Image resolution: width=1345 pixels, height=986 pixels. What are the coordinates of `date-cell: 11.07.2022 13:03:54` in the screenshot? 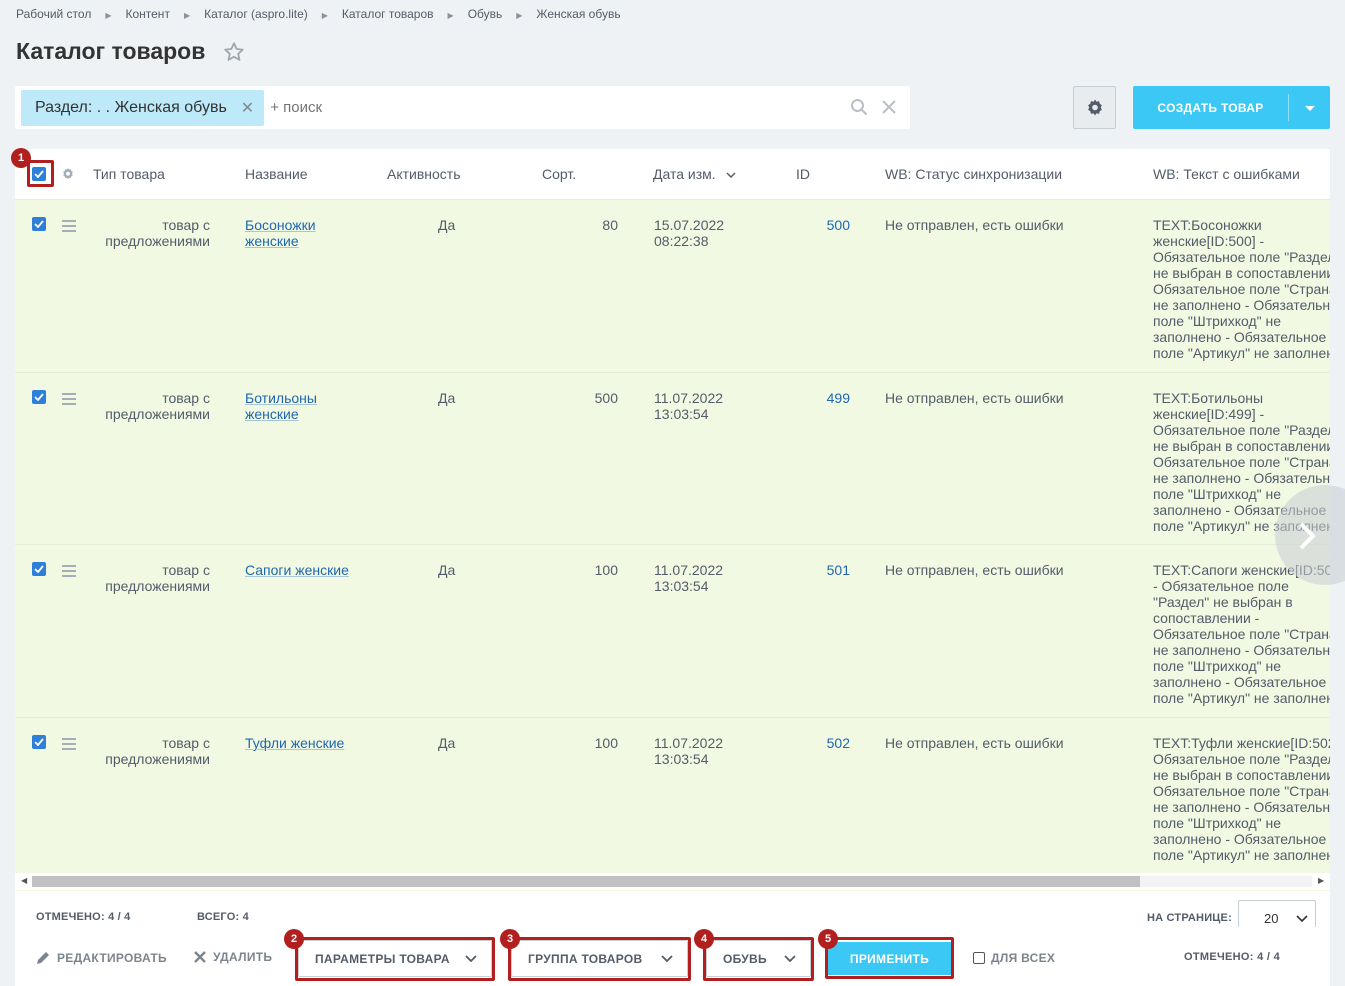 It's located at (688, 406).